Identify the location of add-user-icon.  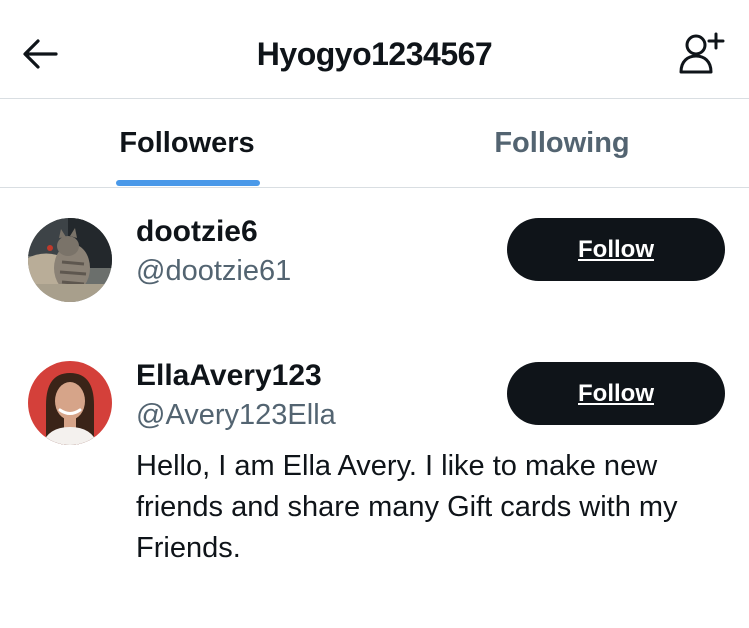
(702, 53).